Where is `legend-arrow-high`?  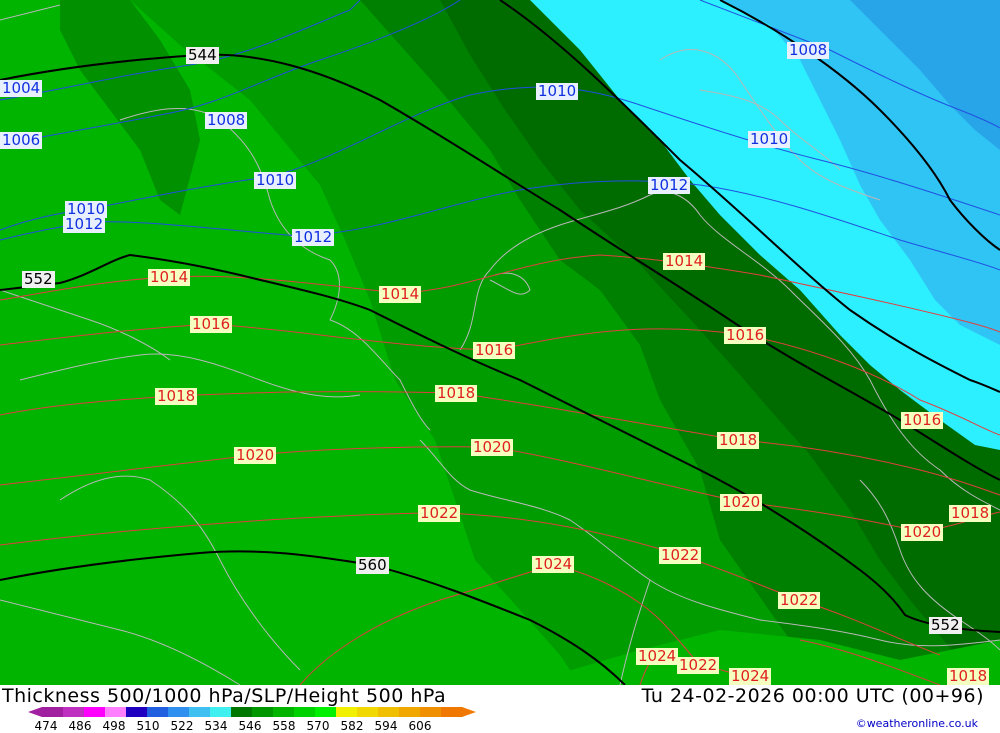 legend-arrow-high is located at coordinates (469, 712).